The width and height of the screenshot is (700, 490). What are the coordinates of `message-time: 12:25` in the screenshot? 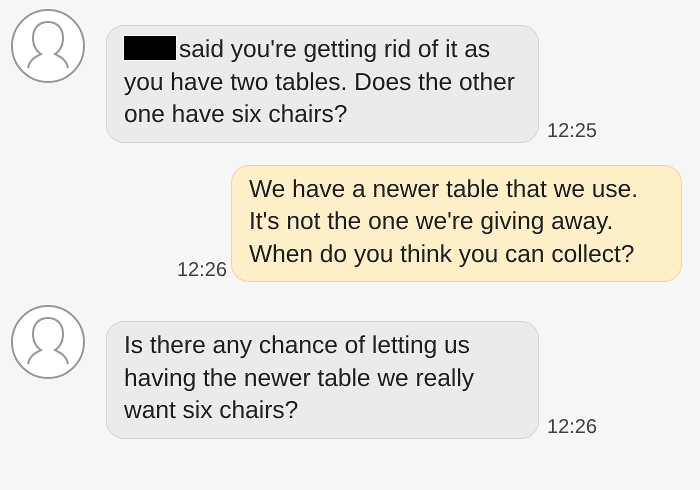 It's located at (572, 131).